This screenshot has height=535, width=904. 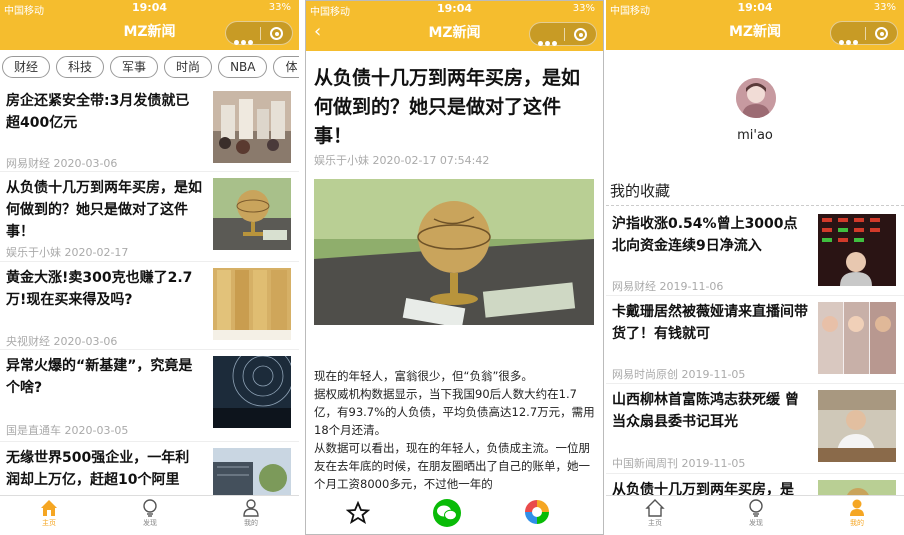 I want to click on news-meta: 网易财经 2020-03-06, so click(x=62, y=163).